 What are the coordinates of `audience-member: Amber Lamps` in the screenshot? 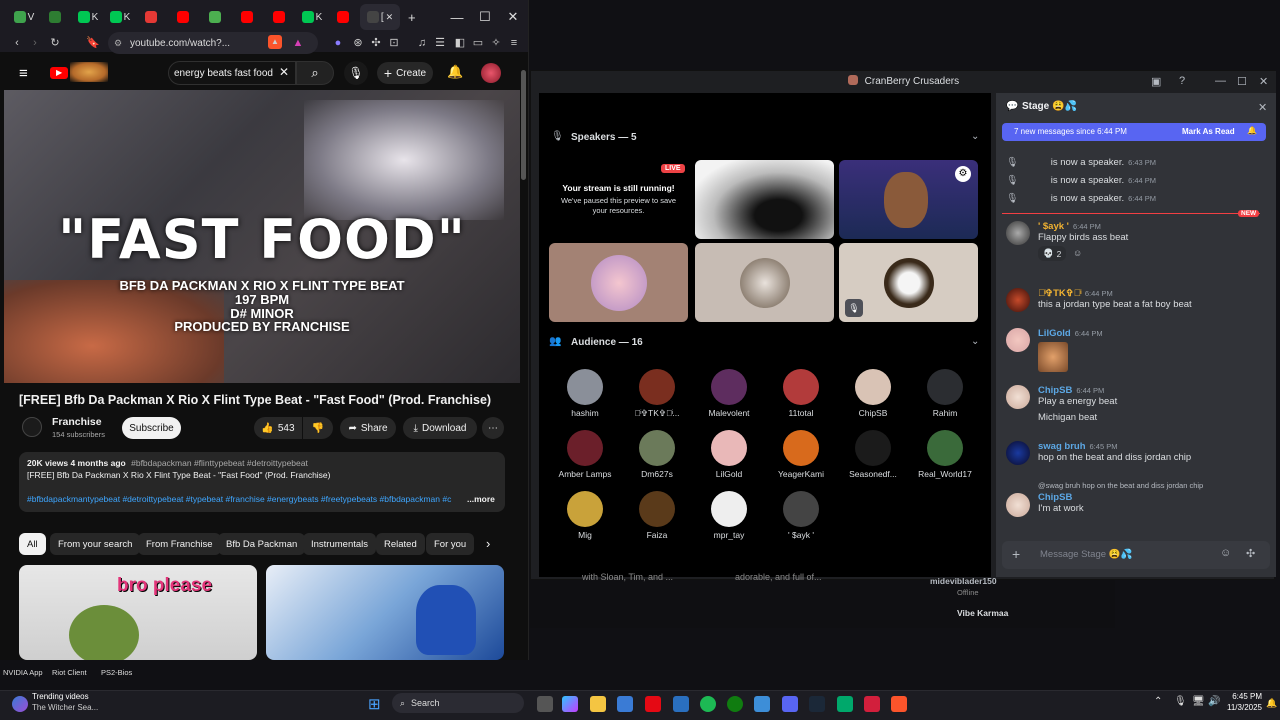 It's located at (585, 454).